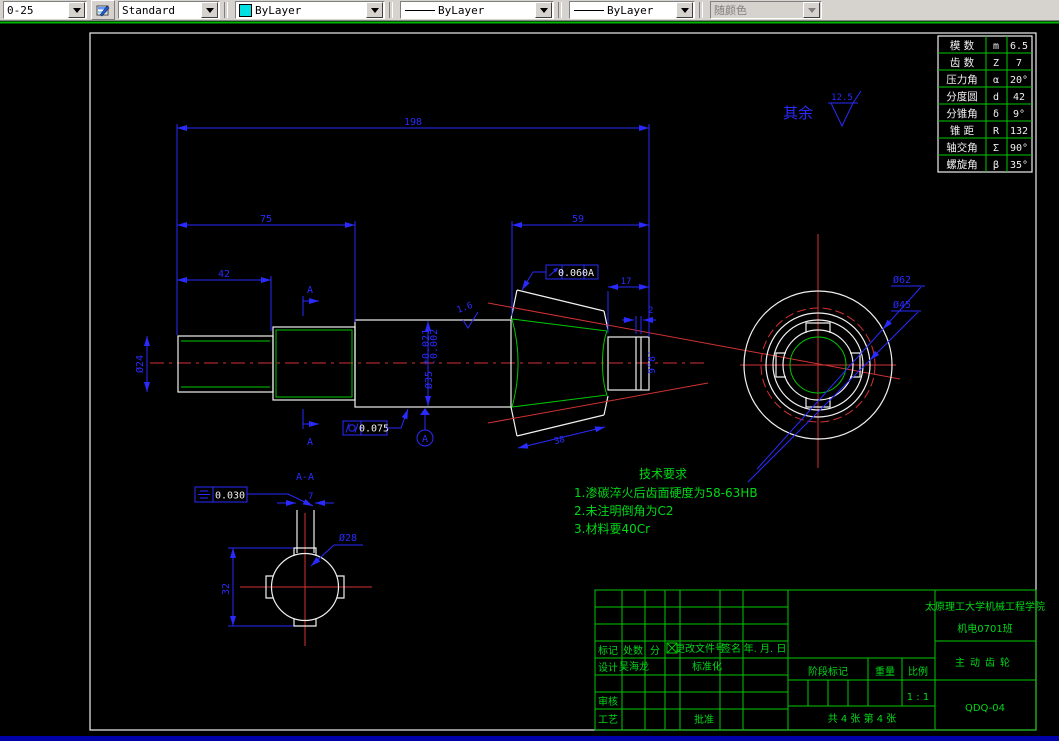  What do you see at coordinates (996, 97) in the screenshot?
I see `param-symbol: d` at bounding box center [996, 97].